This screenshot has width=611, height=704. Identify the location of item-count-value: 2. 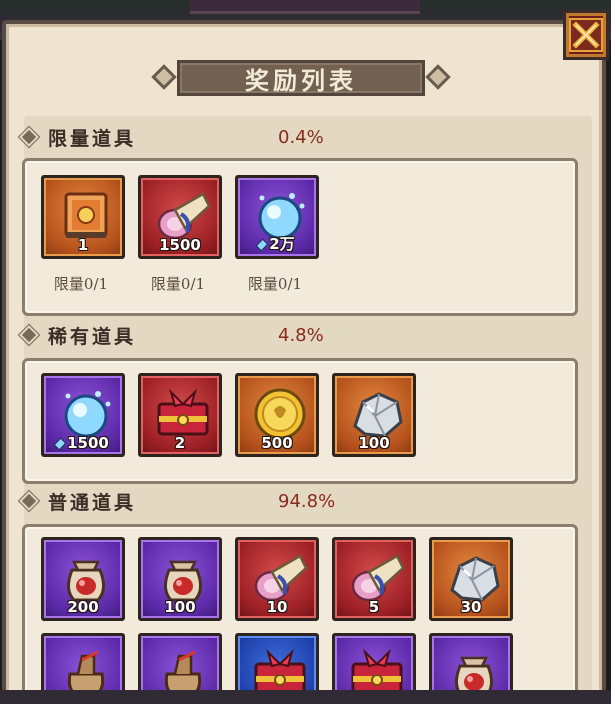
(180, 443).